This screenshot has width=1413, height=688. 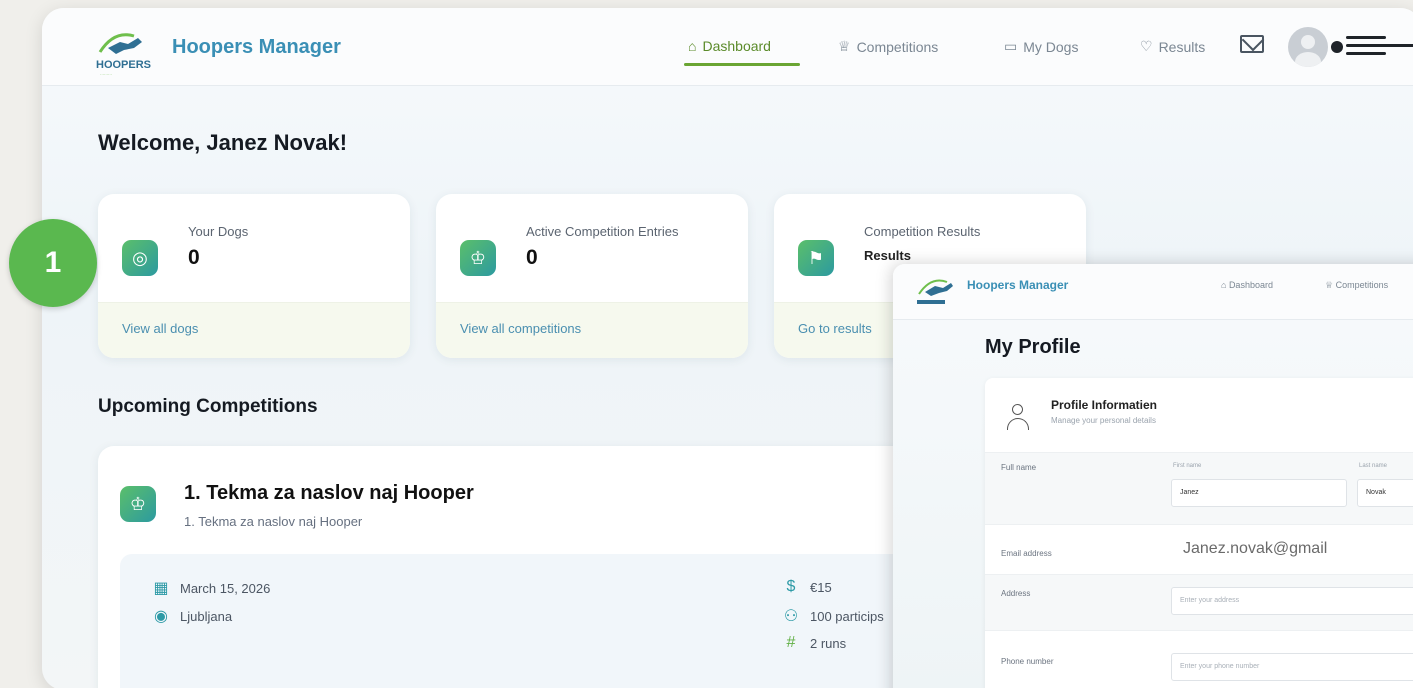 I want to click on hoopers-logo: HOOPERS ·········, so click(x=123, y=50).